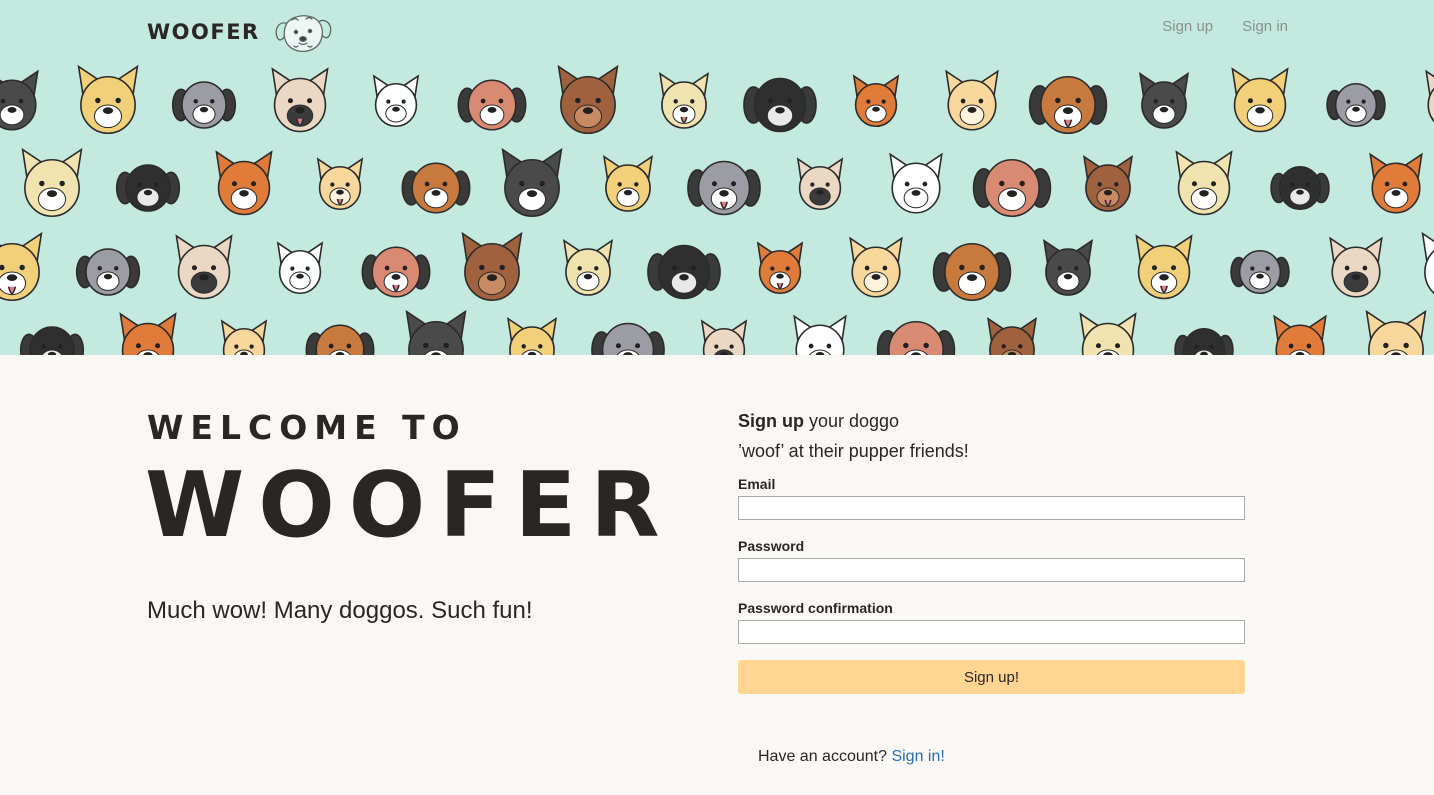 The height and width of the screenshot is (795, 1434). Describe the element at coordinates (757, 484) in the screenshot. I see `email-label: Email` at that location.